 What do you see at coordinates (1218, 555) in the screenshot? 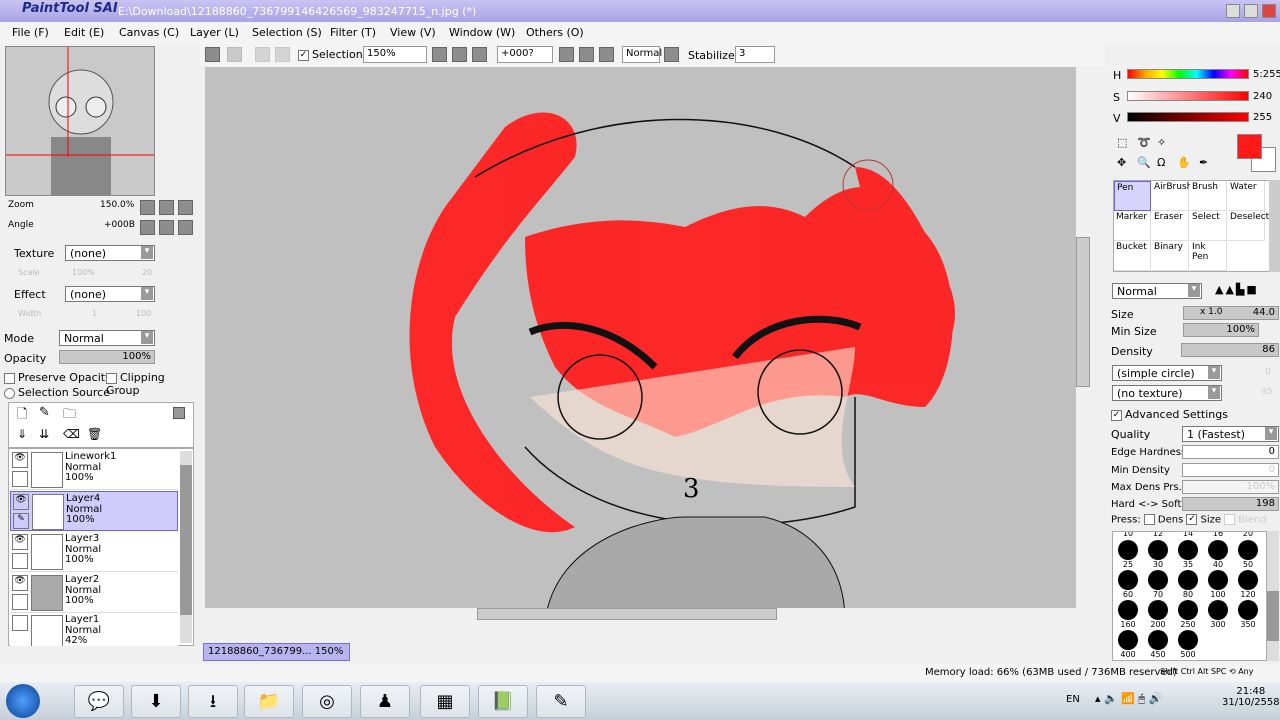
I see `brush-size-preset: 40` at bounding box center [1218, 555].